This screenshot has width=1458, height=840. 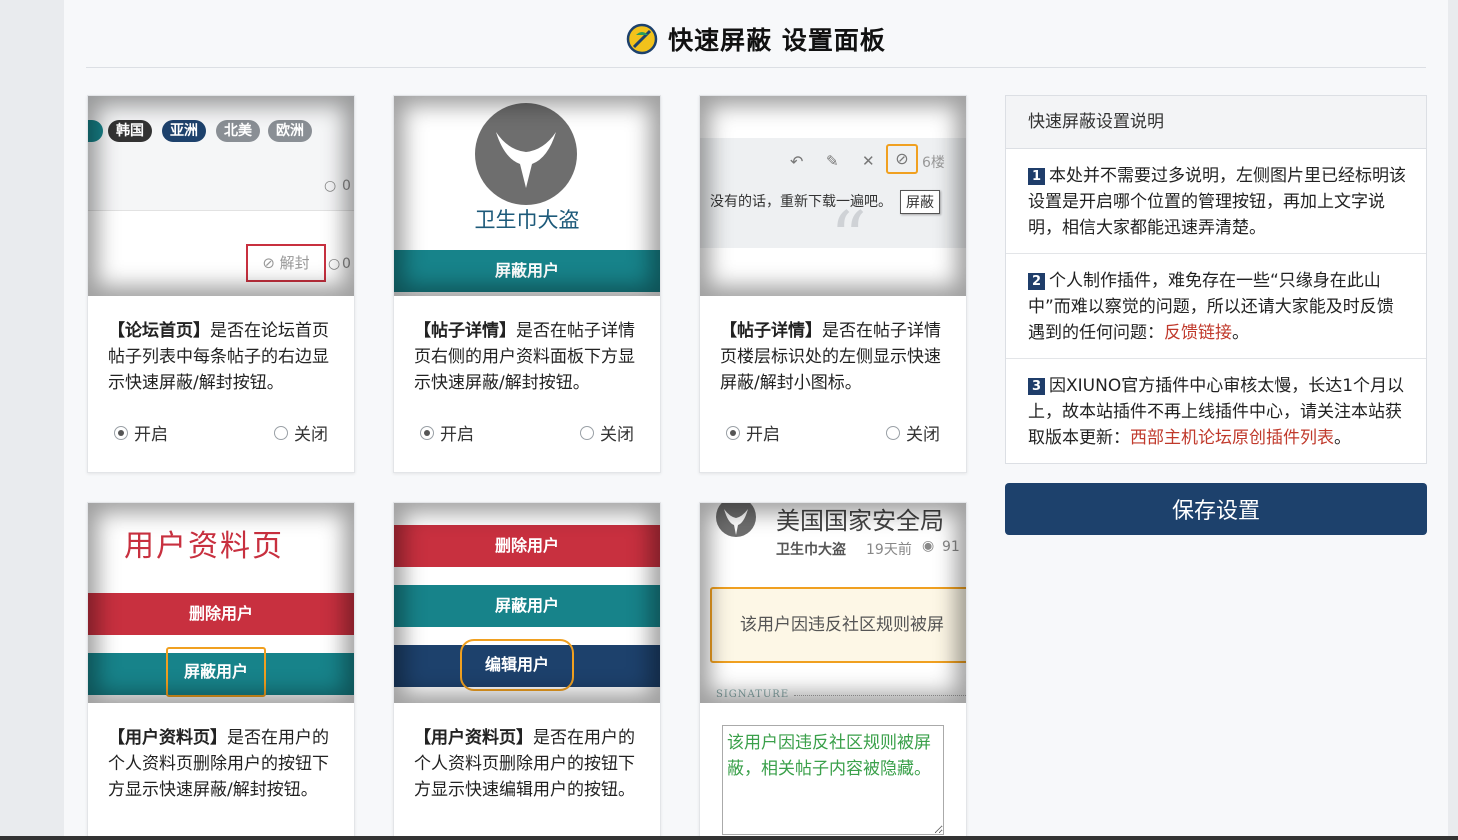 I want to click on preview-thread-floor: ↶ ✎ ✕ ⊘ 6楼 没有的话，重新下载一遍吧。 屏蔽 “, so click(x=833, y=196).